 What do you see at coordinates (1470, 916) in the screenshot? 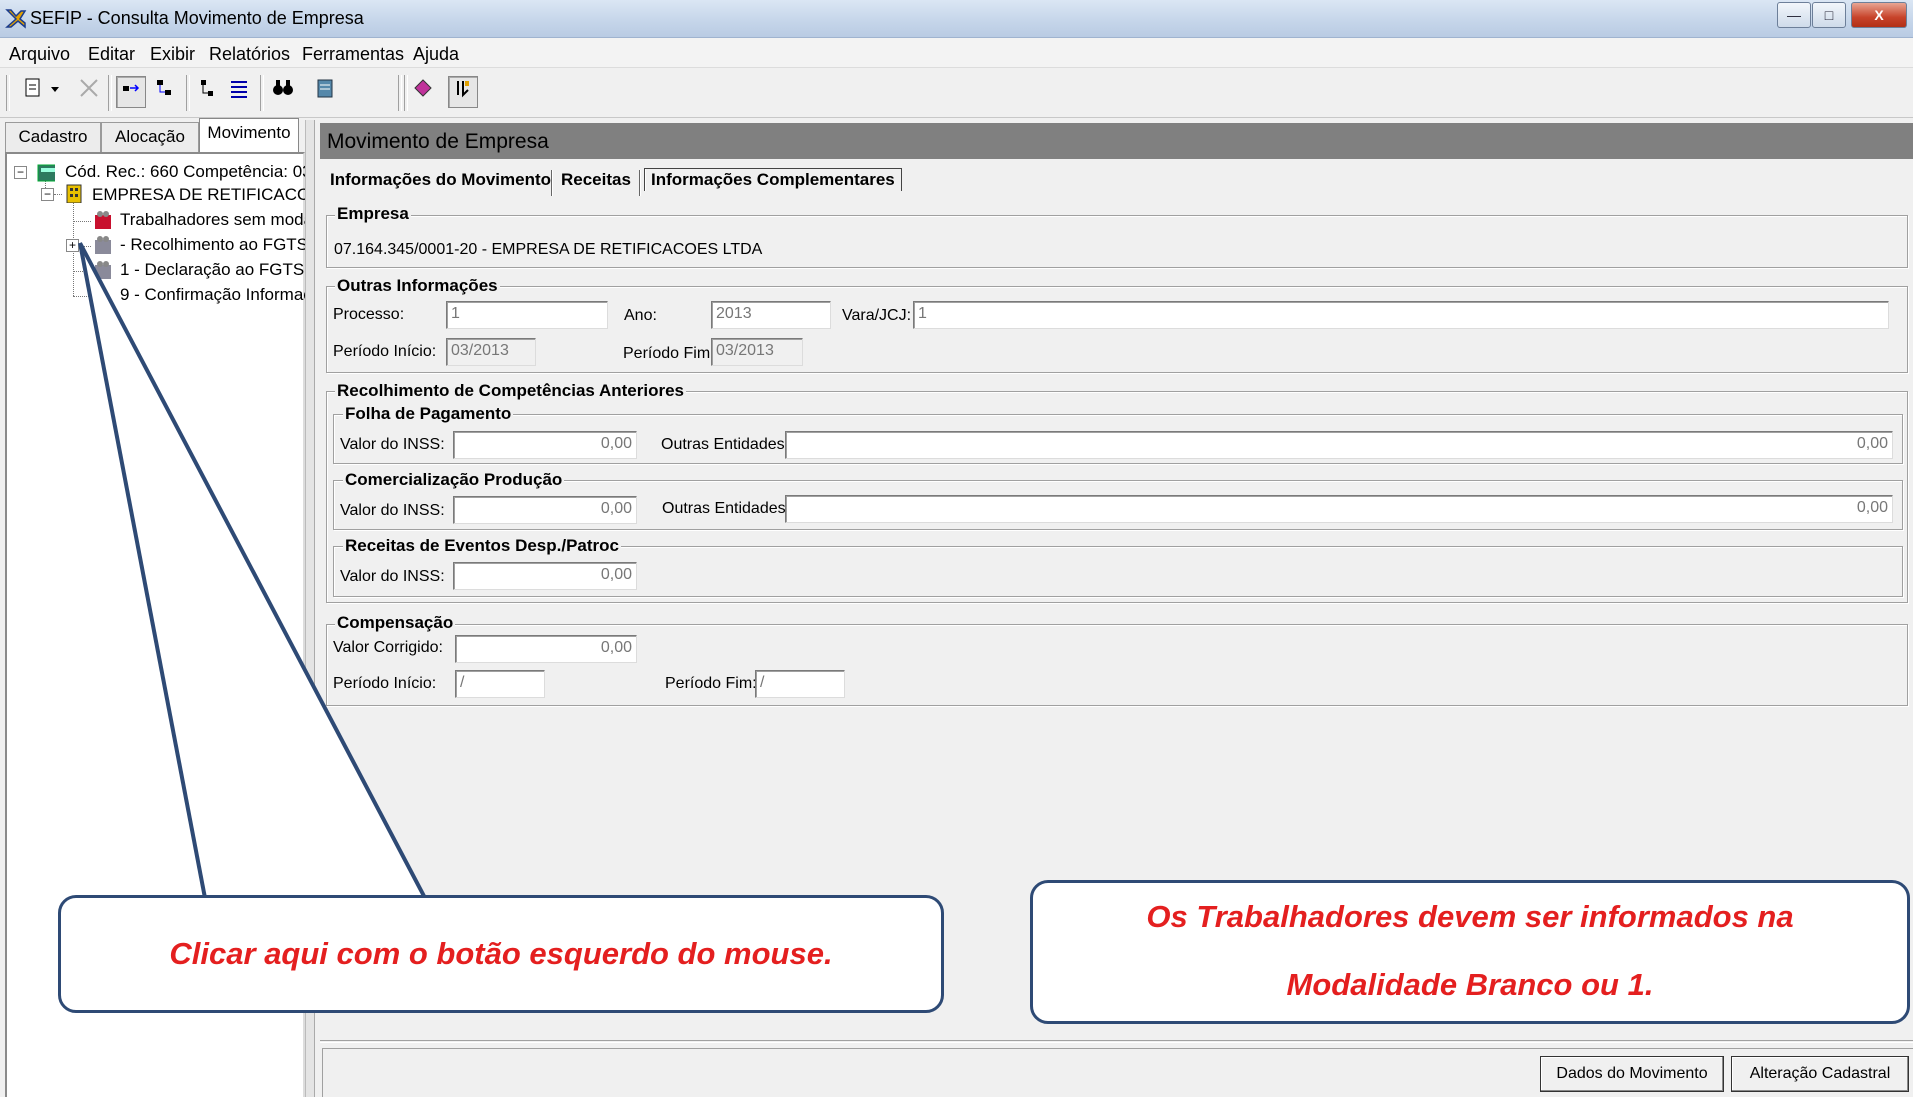
I see `callout-right-line1: Os Trabalhadores devem ser informados na` at bounding box center [1470, 916].